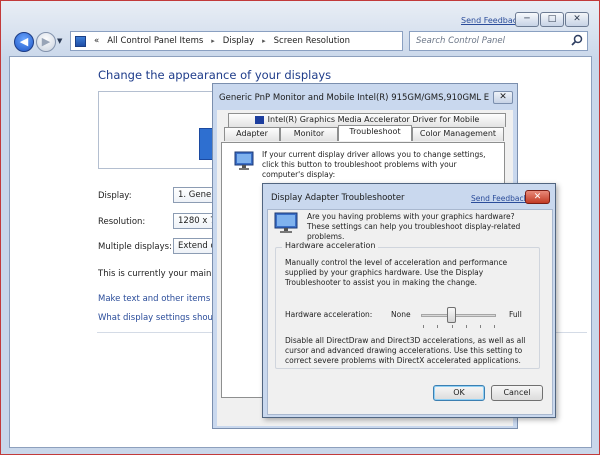 The image size is (600, 455). Describe the element at coordinates (115, 196) in the screenshot. I see `display-label: Display:` at that location.